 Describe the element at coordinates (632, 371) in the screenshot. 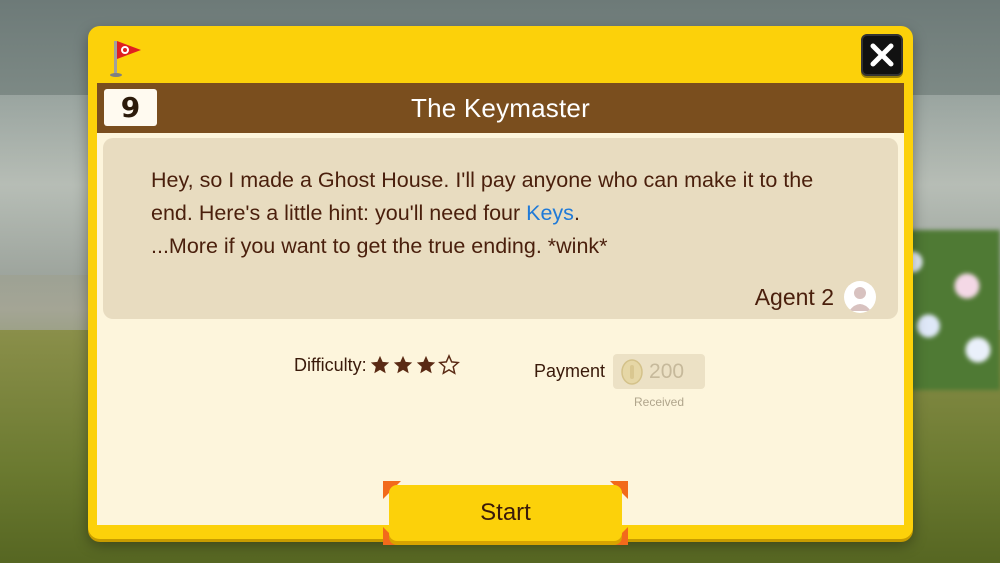

I see `coin-icon` at that location.